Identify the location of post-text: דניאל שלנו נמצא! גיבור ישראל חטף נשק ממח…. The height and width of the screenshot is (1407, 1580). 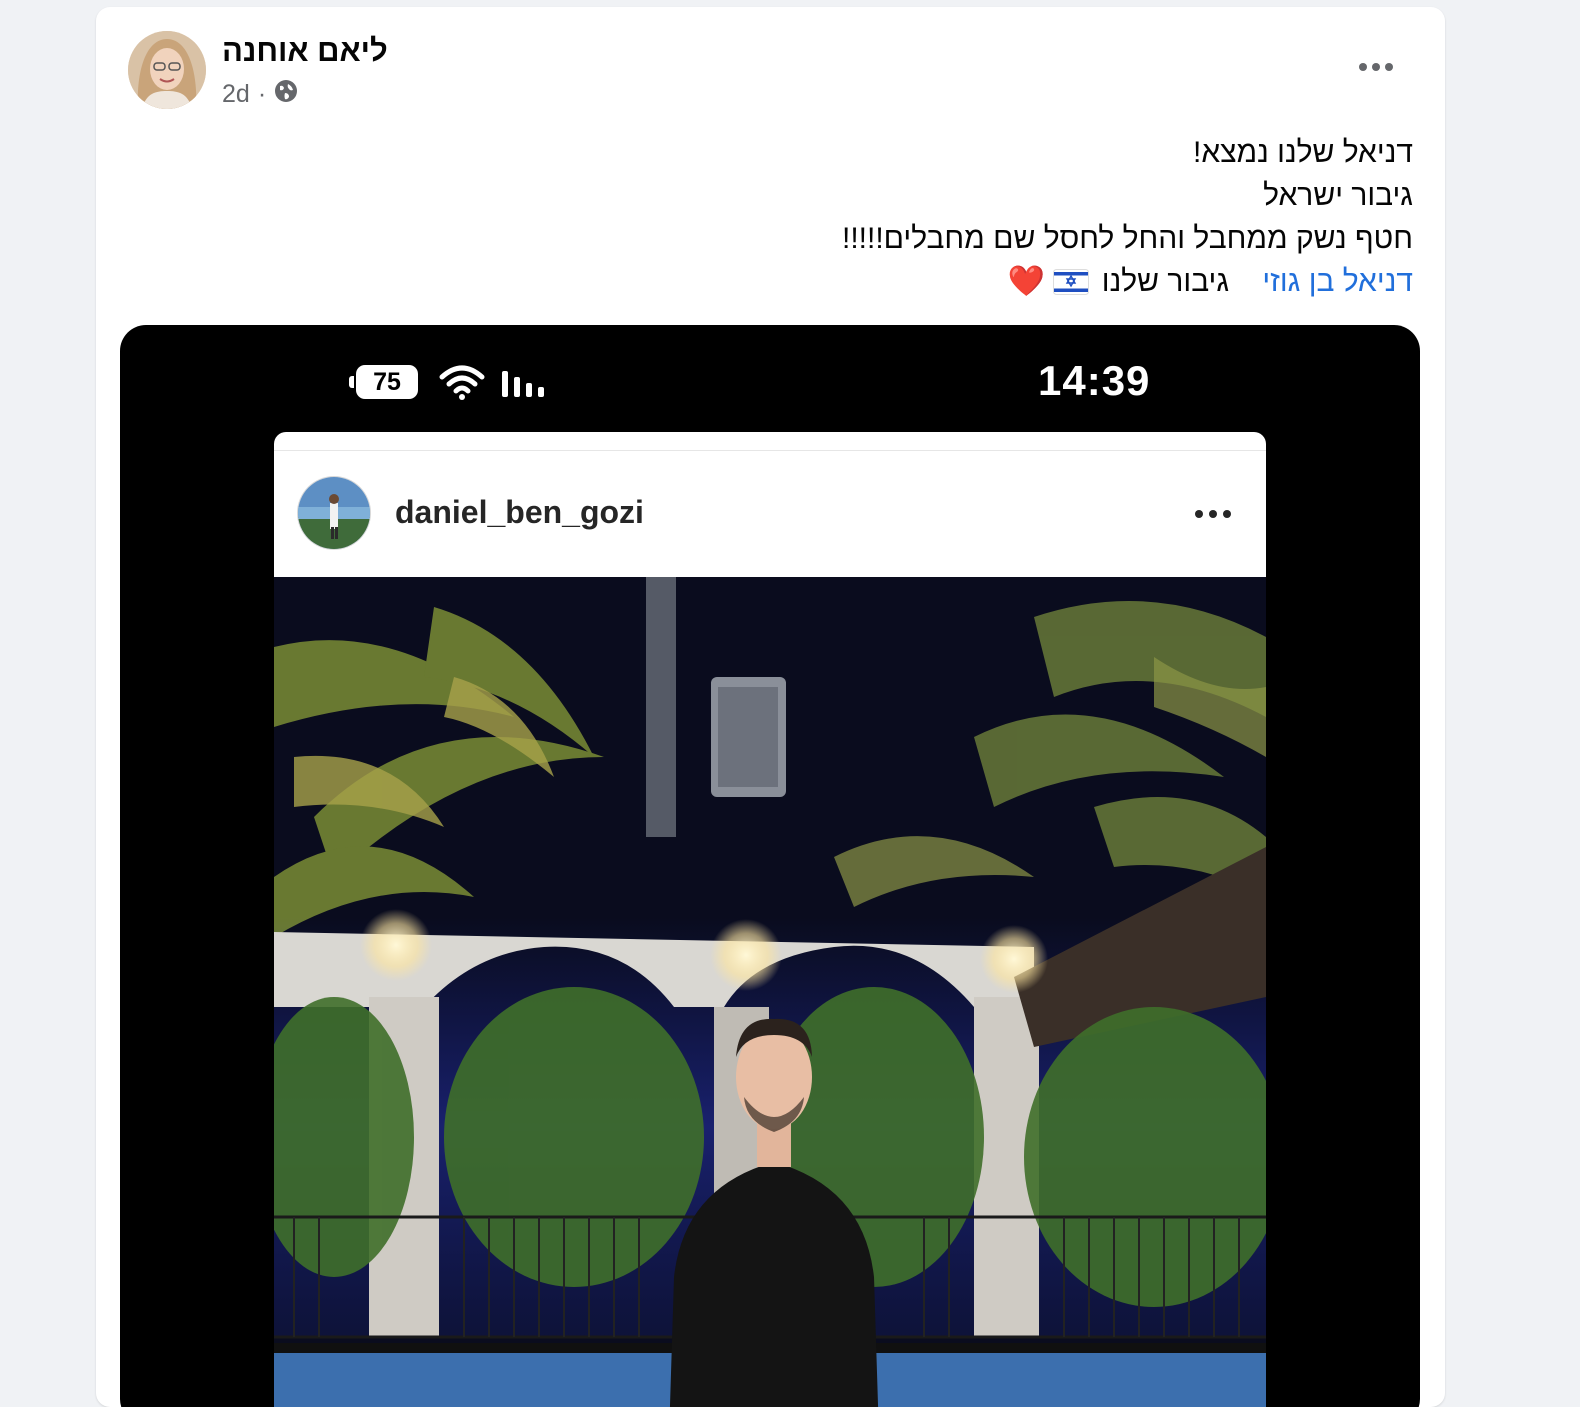
(863, 219).